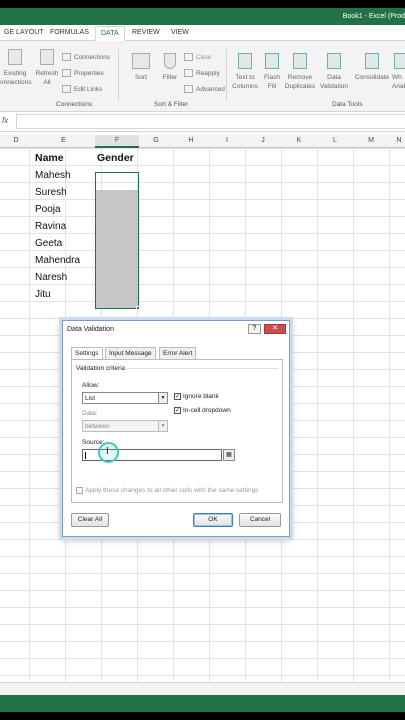 The width and height of the screenshot is (405, 720). I want to click on remove-duplicates-label-2: Duplicates, so click(300, 86).